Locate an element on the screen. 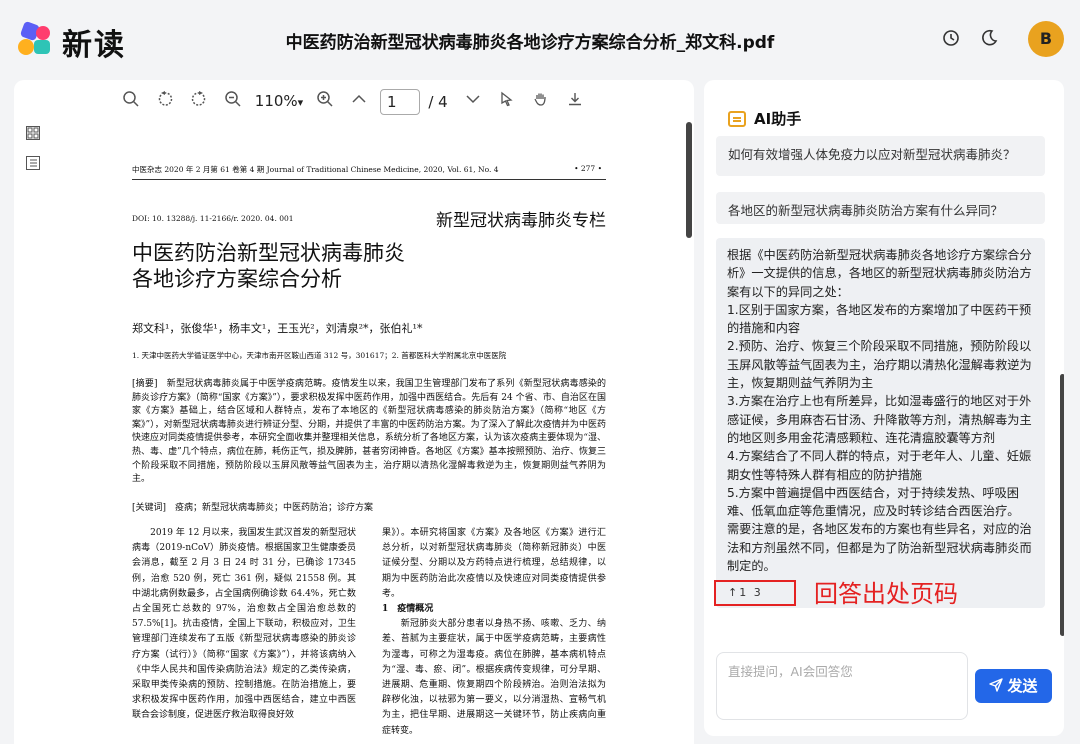  chat-bubble-icon is located at coordinates (737, 118).